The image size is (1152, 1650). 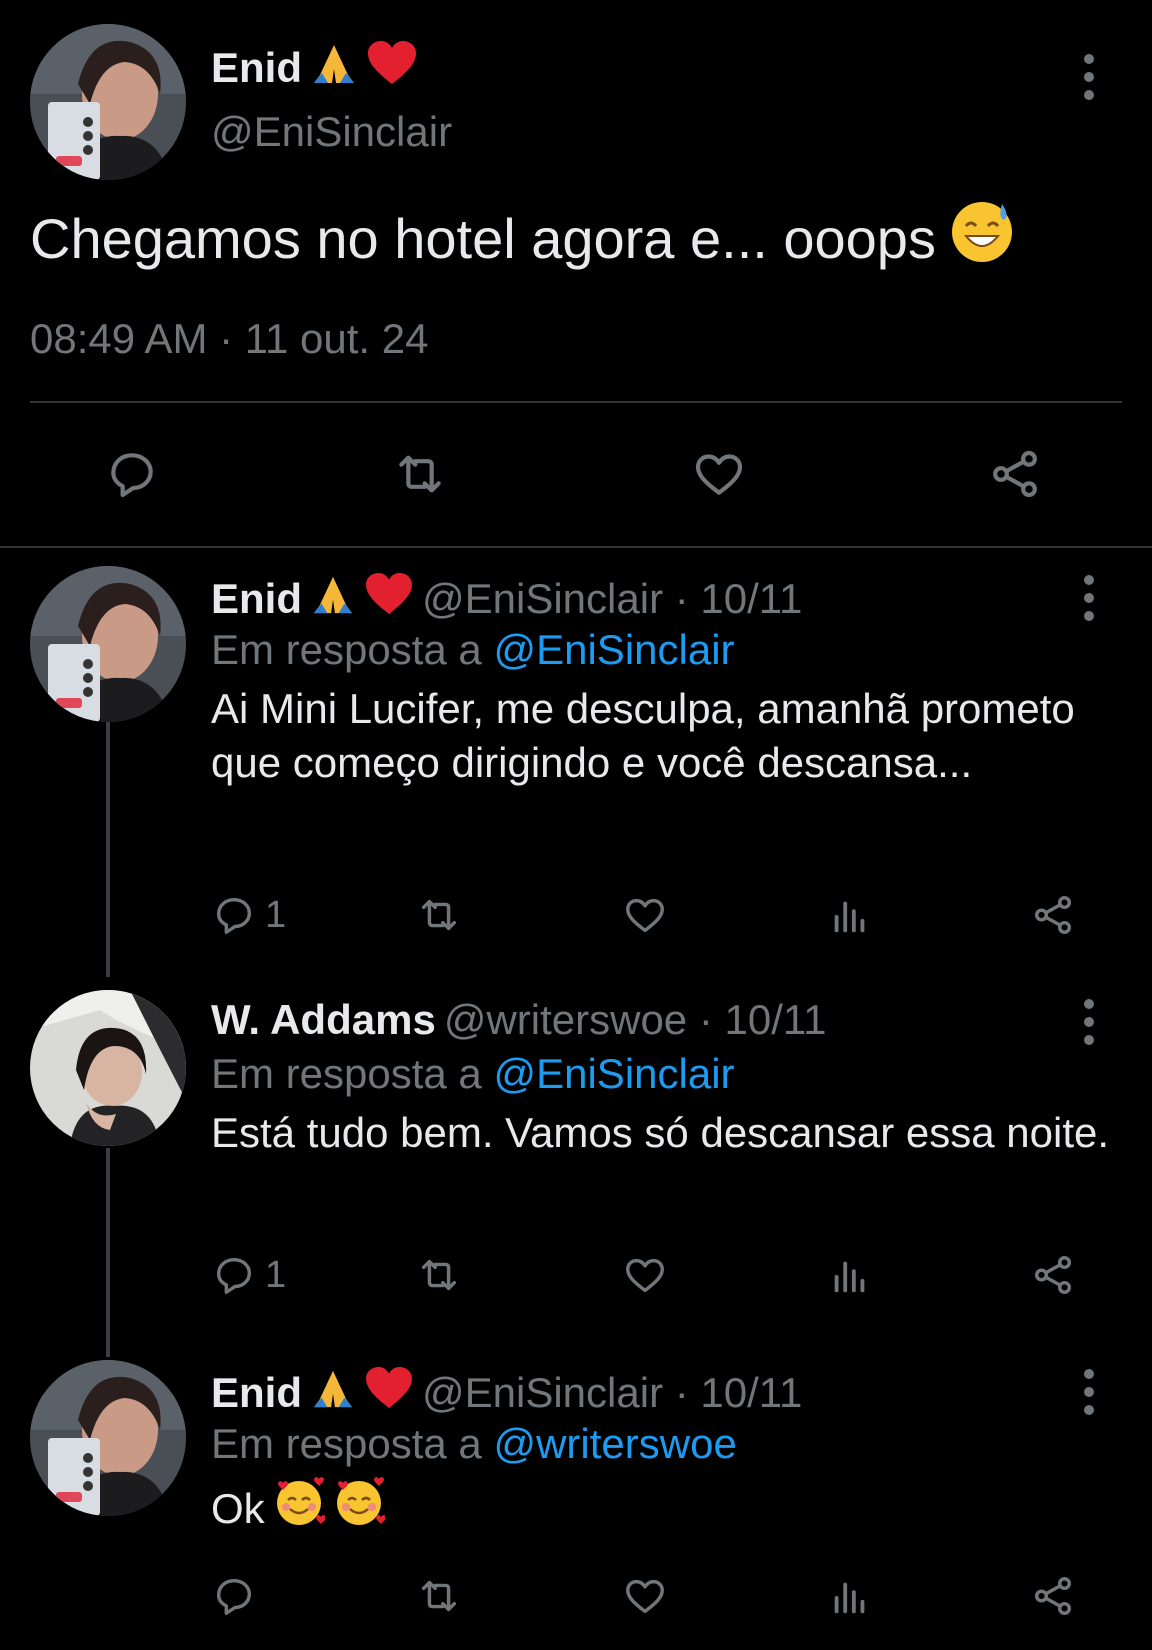 I want to click on reply-header: W. Addams @writerswoe · 10/11, so click(x=518, y=1020).